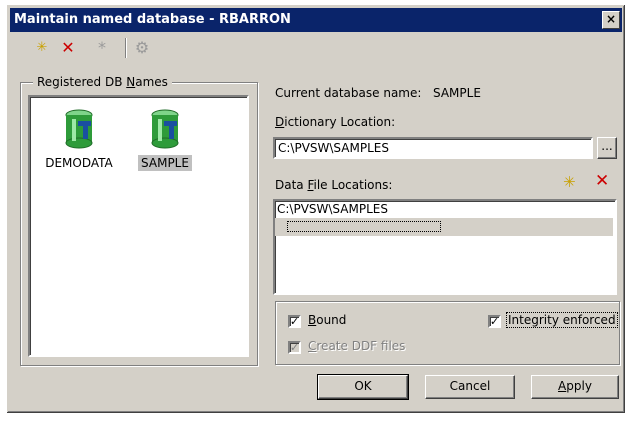 Image resolution: width=632 pixels, height=421 pixels. I want to click on integrity-checkbox: ✓, so click(494, 321).